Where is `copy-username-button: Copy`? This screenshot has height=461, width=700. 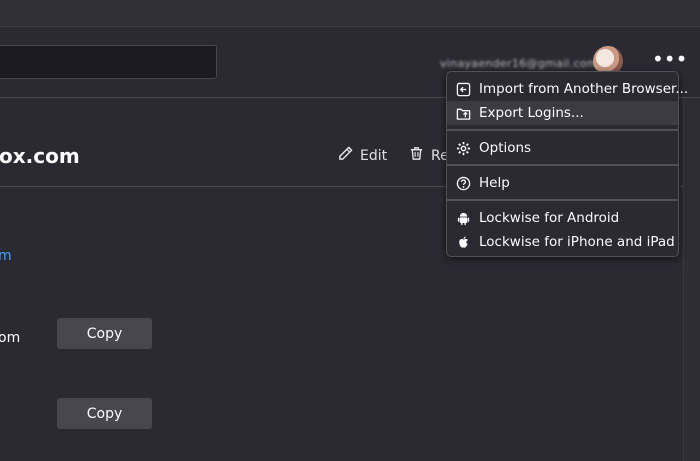 copy-username-button: Copy is located at coordinates (104, 333).